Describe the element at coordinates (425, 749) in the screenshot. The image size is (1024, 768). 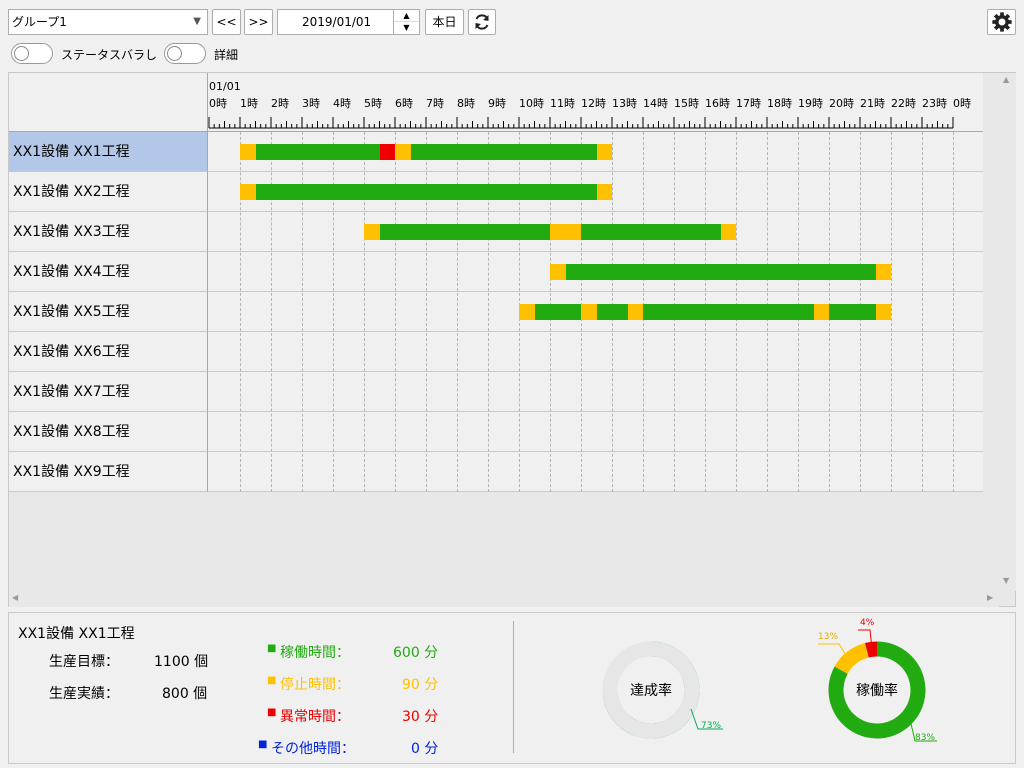
I see `other-value: 0 分` at that location.